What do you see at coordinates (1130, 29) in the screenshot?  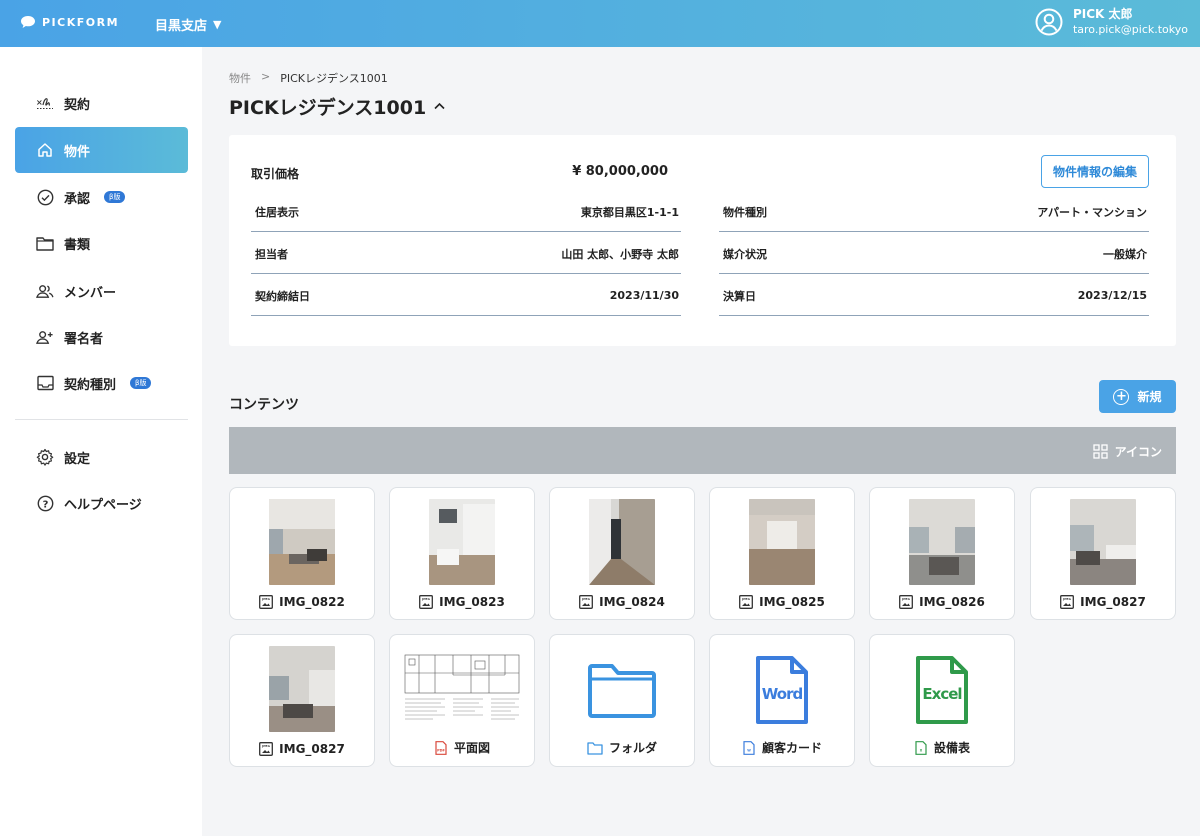 I see `user-email: taro.pick@pick.tokyo` at bounding box center [1130, 29].